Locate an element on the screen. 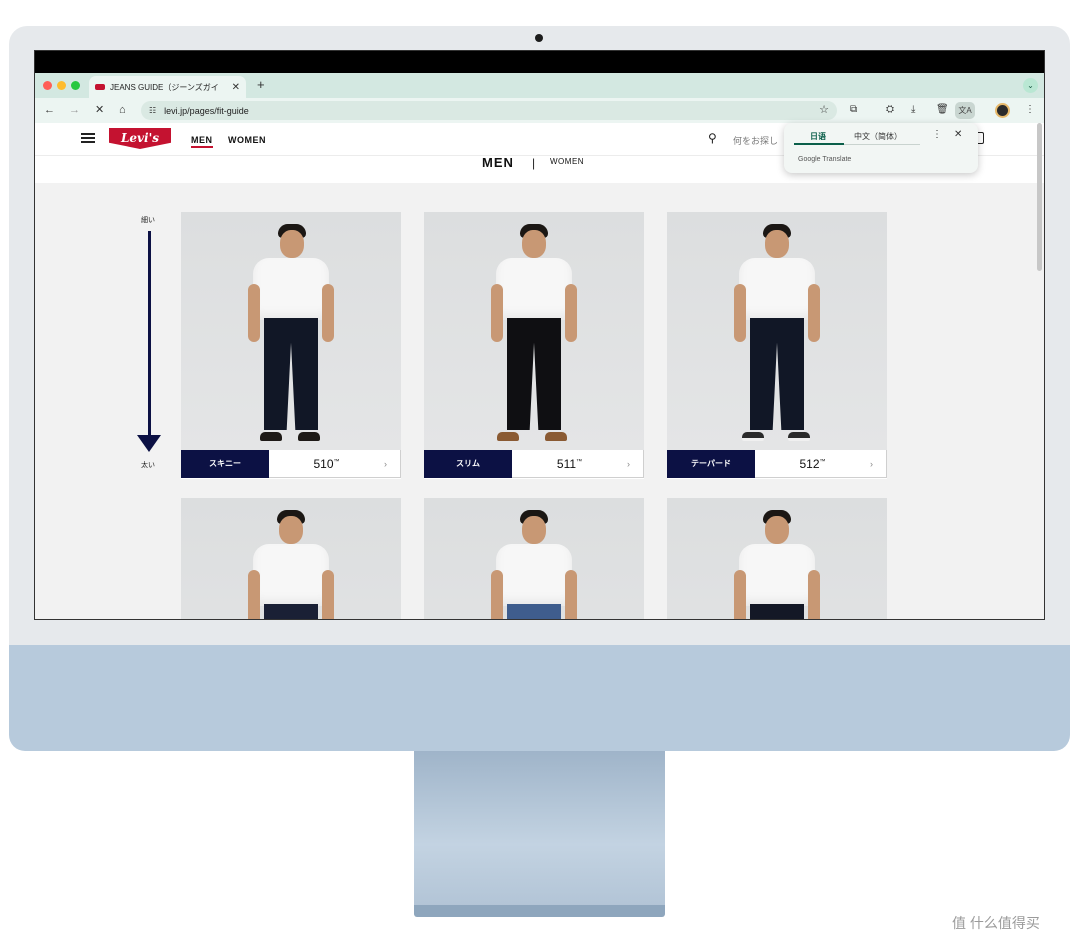 The height and width of the screenshot is (945, 1080). imac-foot is located at coordinates (539, 911).